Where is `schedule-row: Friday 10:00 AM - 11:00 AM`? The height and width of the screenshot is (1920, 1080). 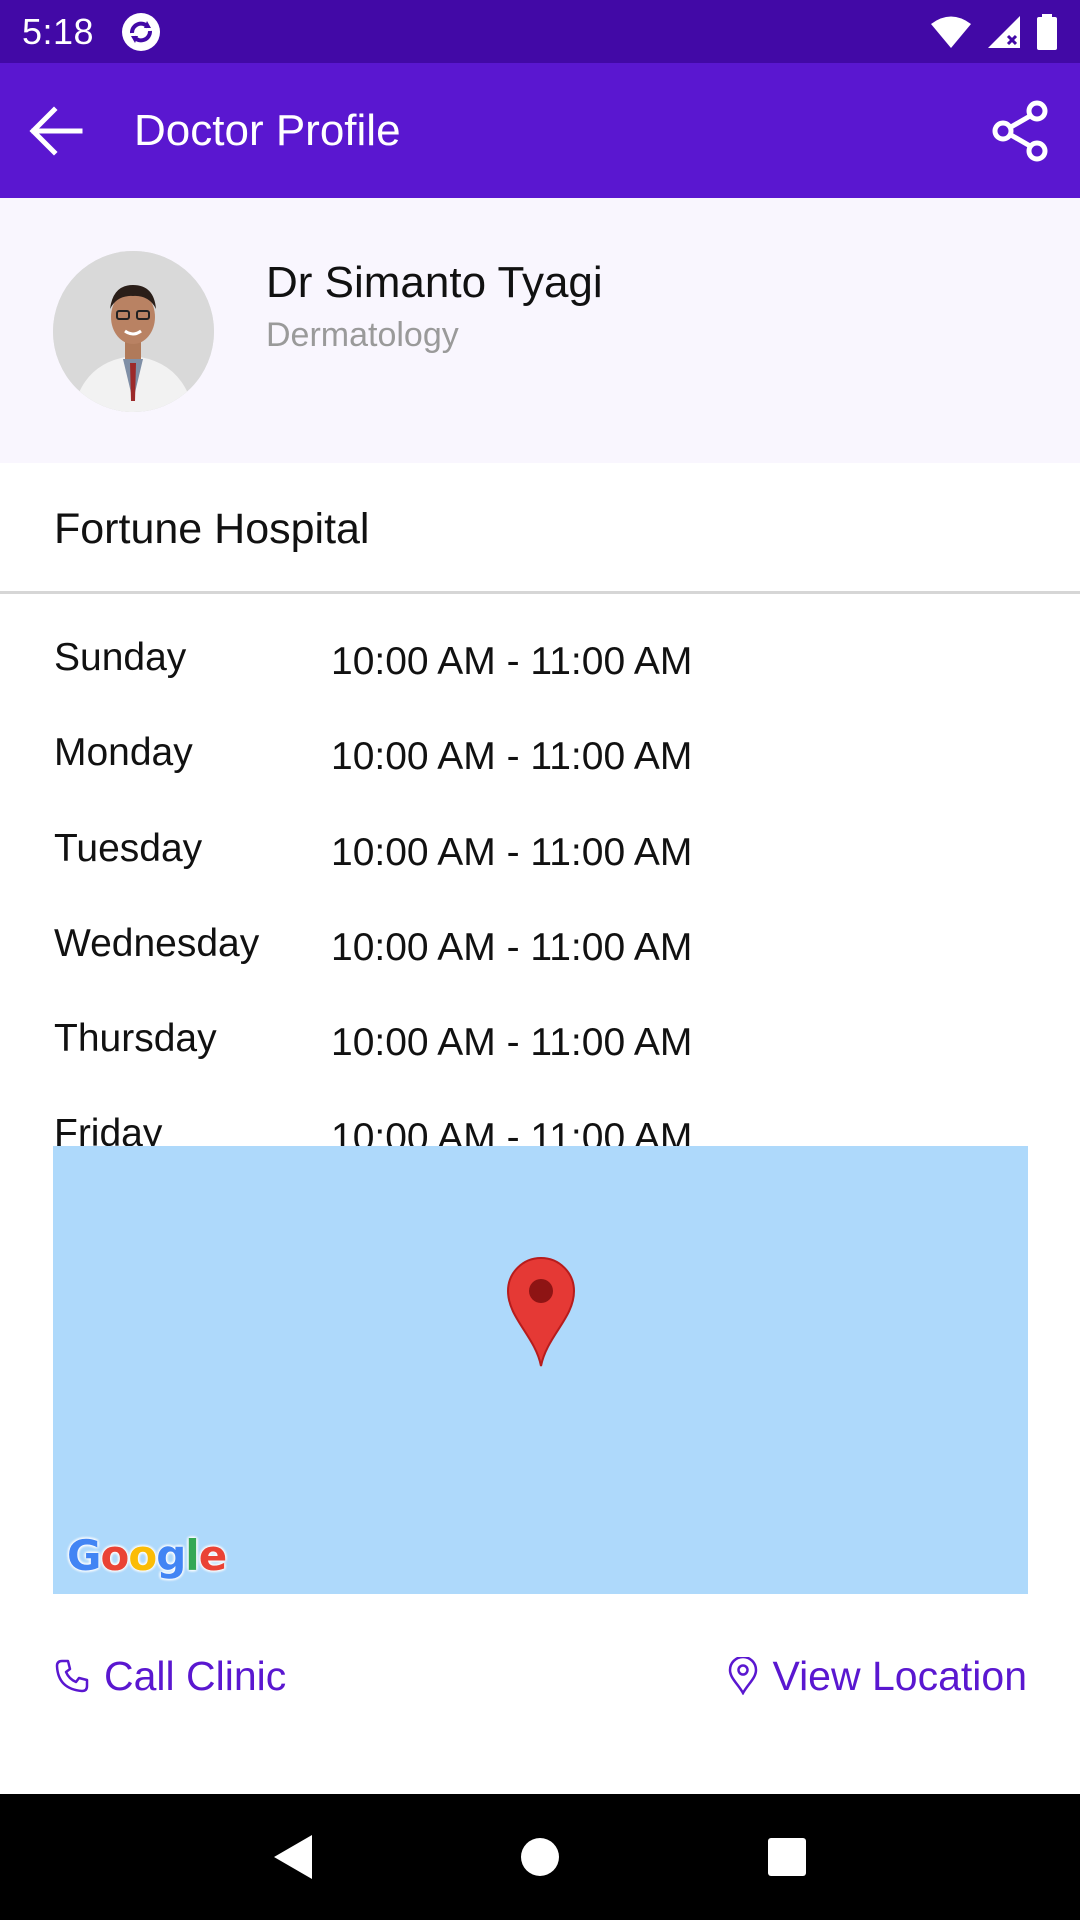 schedule-row: Friday 10:00 AM - 11:00 AM is located at coordinates (540, 1129).